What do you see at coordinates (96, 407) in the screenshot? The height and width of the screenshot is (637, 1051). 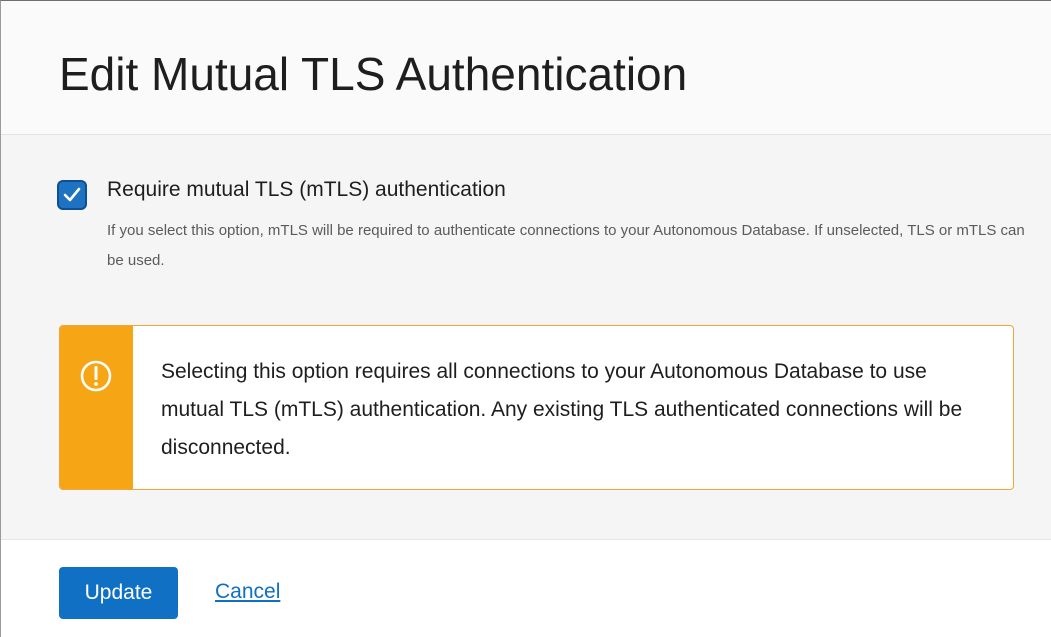 I see `warning-stripe` at bounding box center [96, 407].